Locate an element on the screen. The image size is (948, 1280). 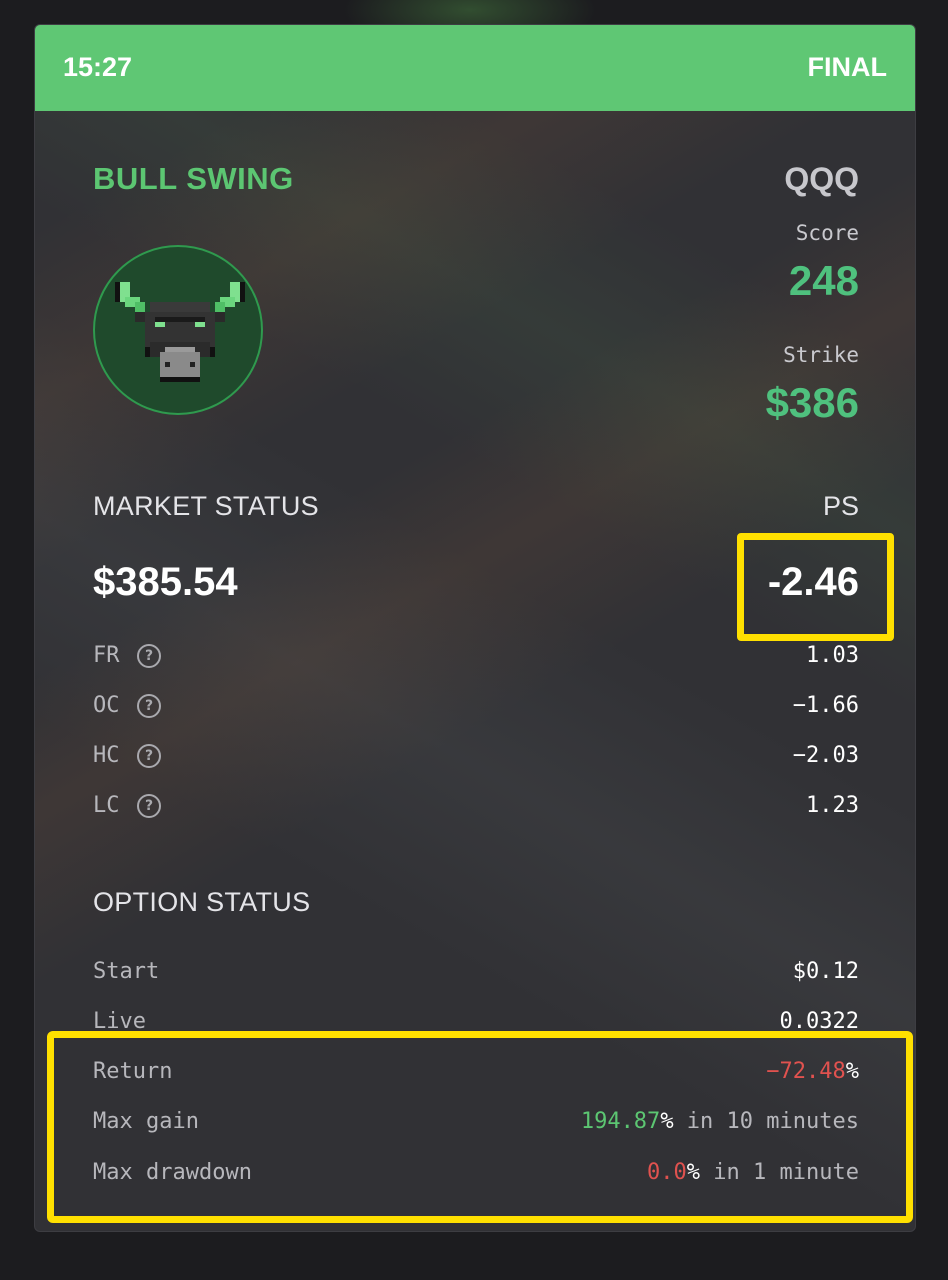
ps-label: PS is located at coordinates (840, 506).